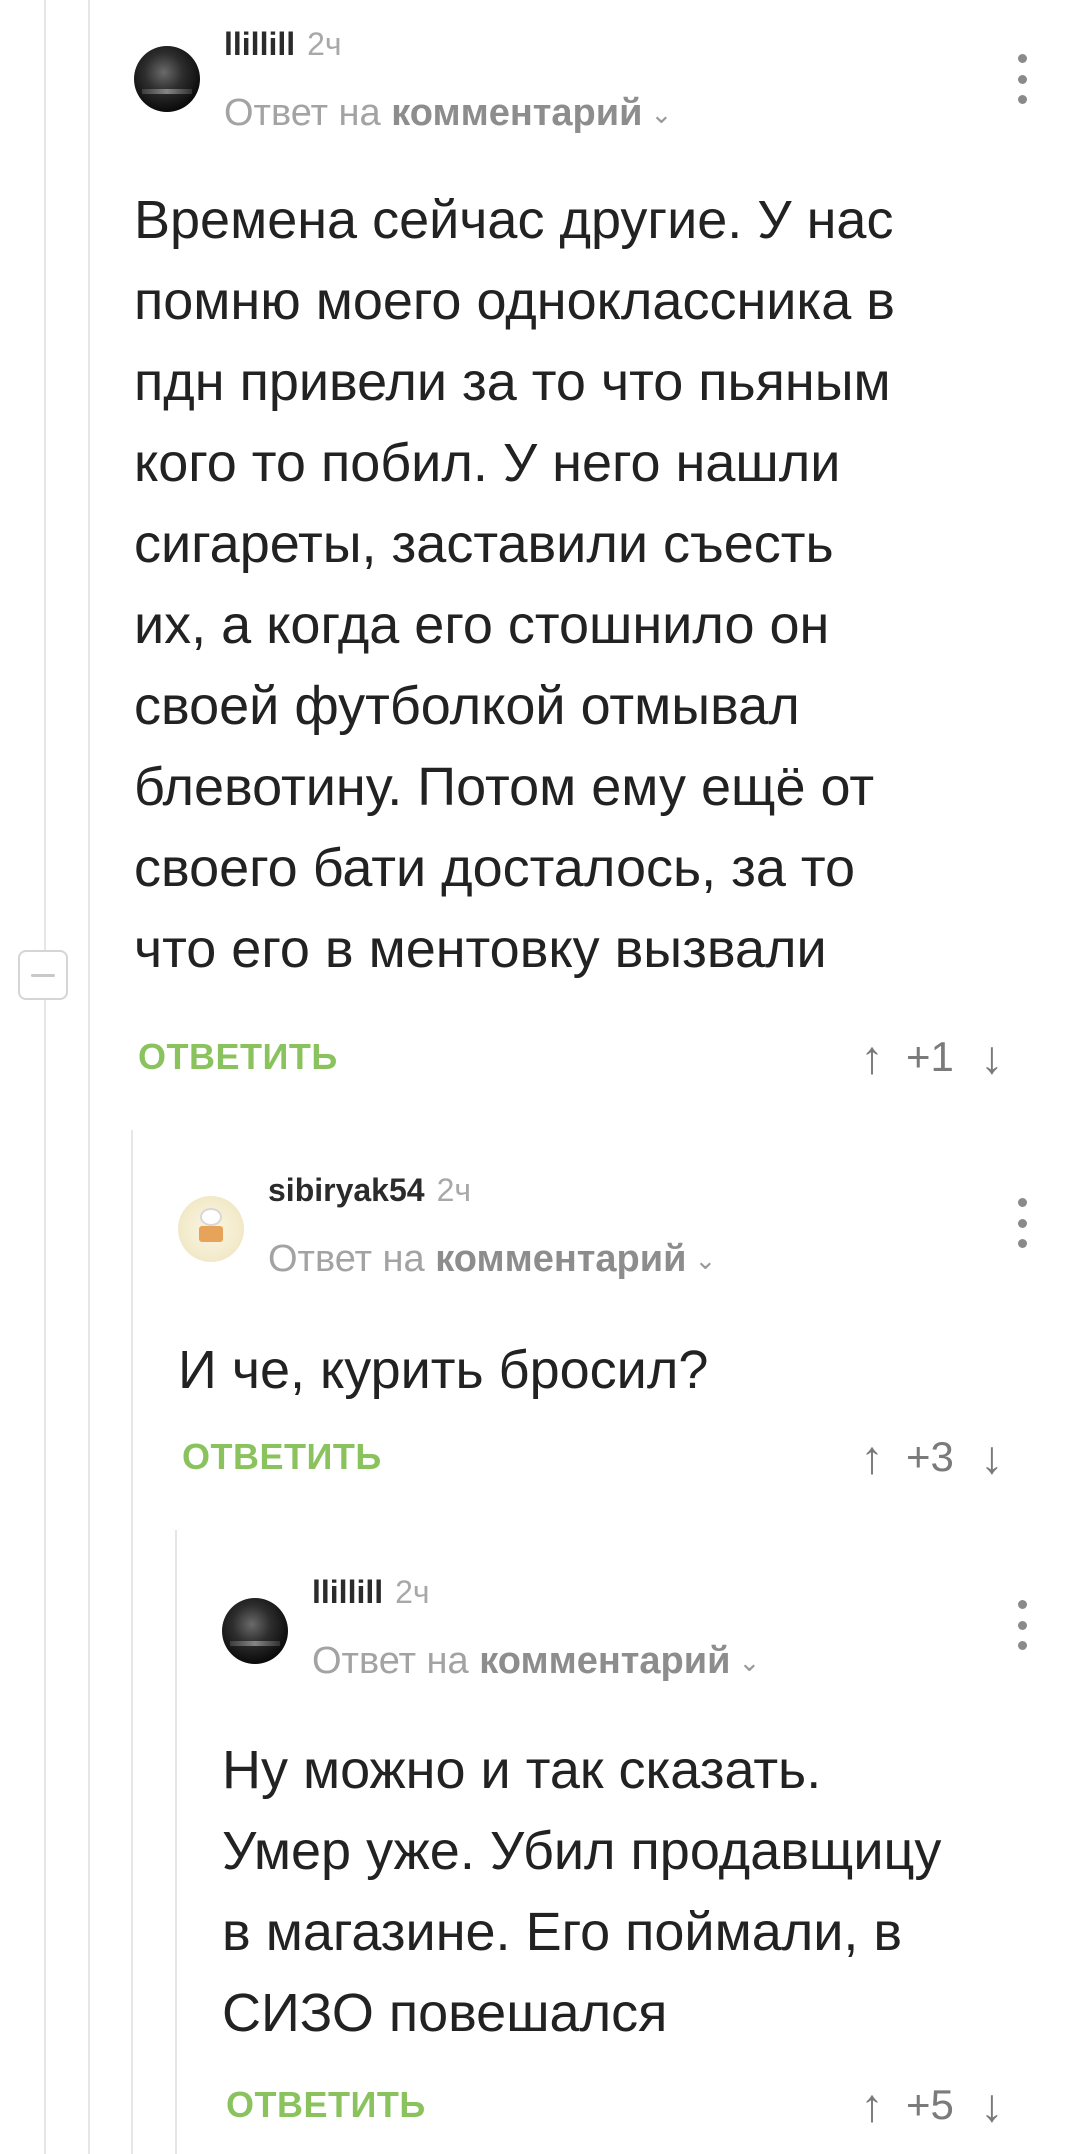 The image size is (1080, 2154). Describe the element at coordinates (749, 1662) in the screenshot. I see `chevron-down-icon: ⌄` at that location.